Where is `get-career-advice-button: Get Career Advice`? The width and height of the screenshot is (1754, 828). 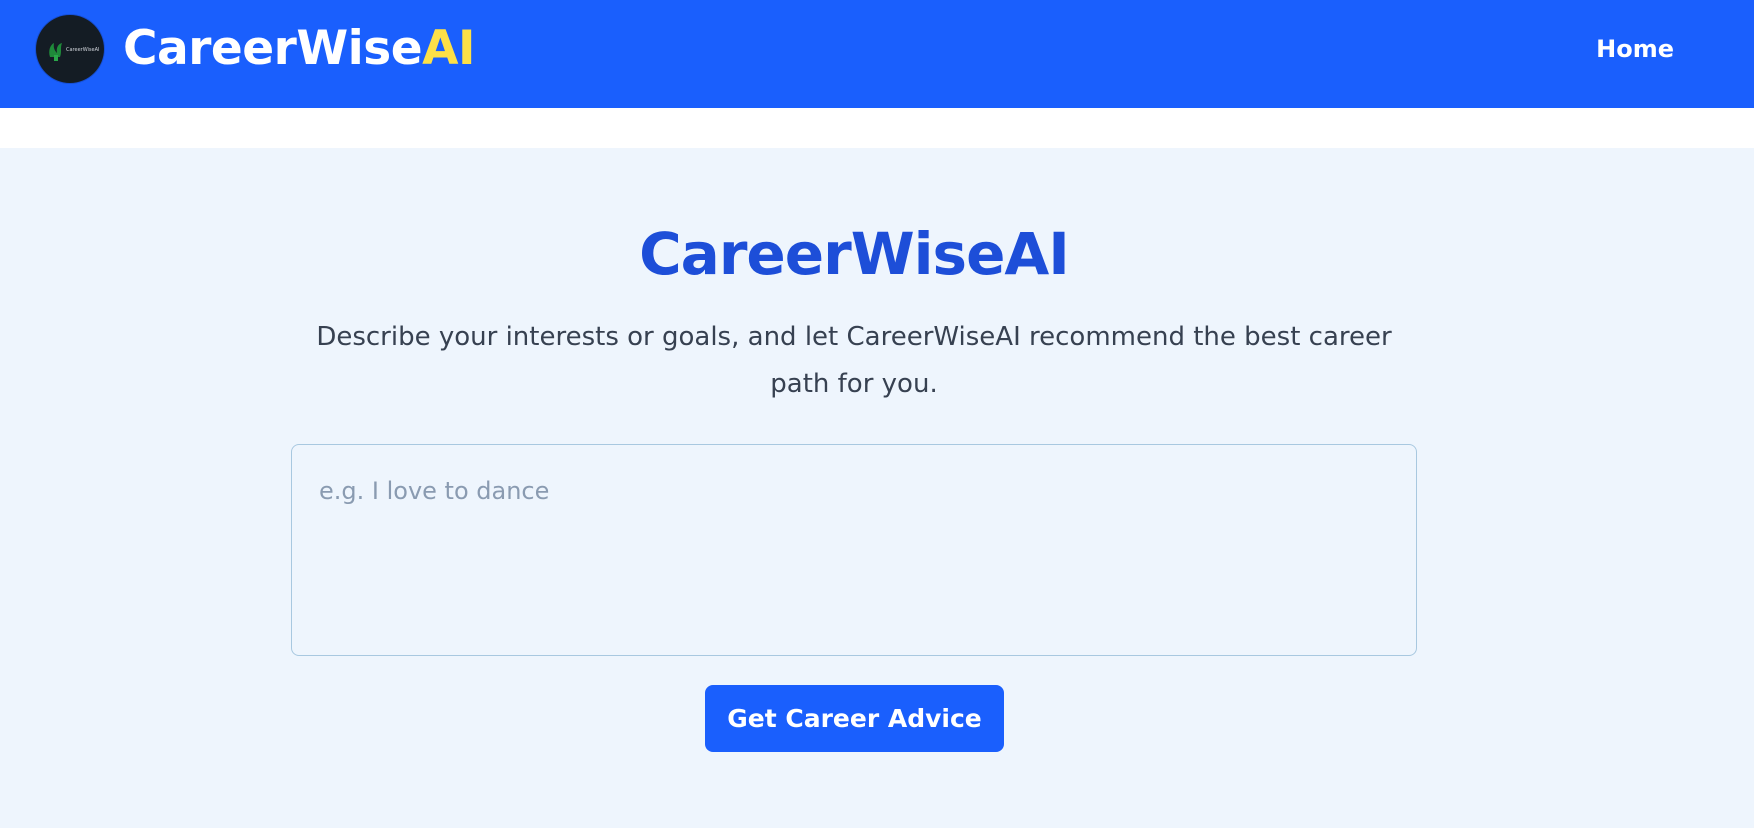
get-career-advice-button: Get Career Advice is located at coordinates (854, 718).